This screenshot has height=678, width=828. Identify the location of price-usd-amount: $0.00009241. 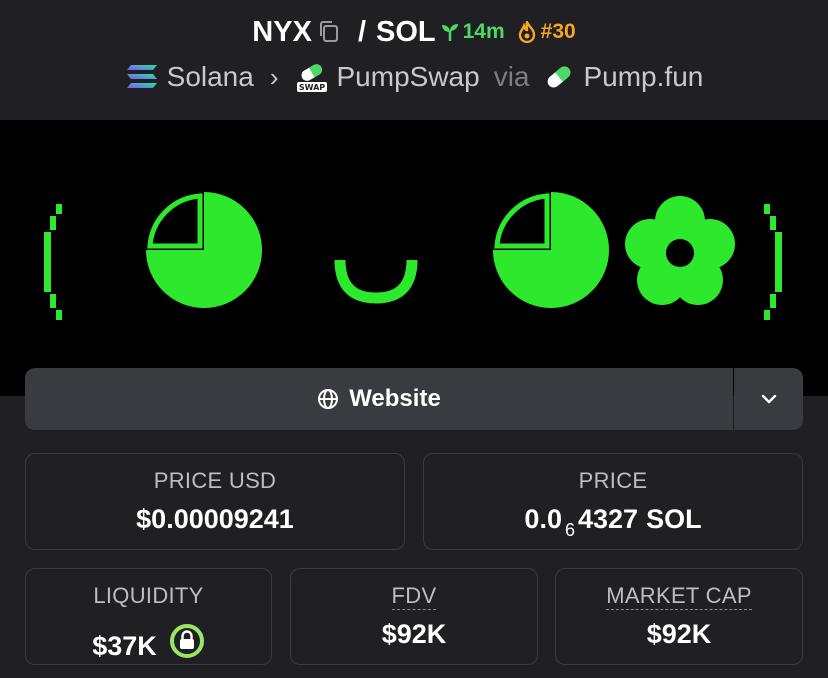
(215, 519).